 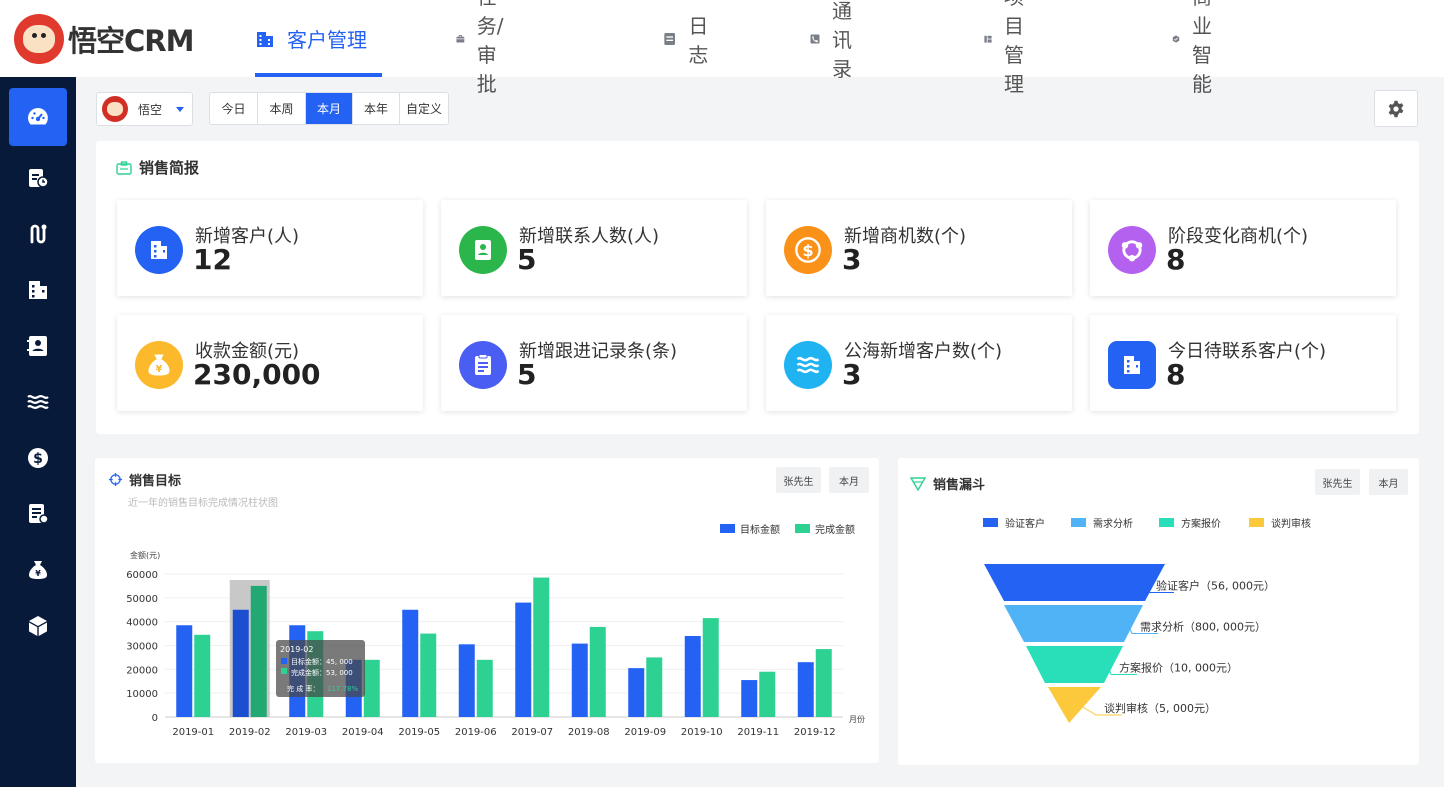 I want to click on section-title-text: 销售简报, so click(x=169, y=168).